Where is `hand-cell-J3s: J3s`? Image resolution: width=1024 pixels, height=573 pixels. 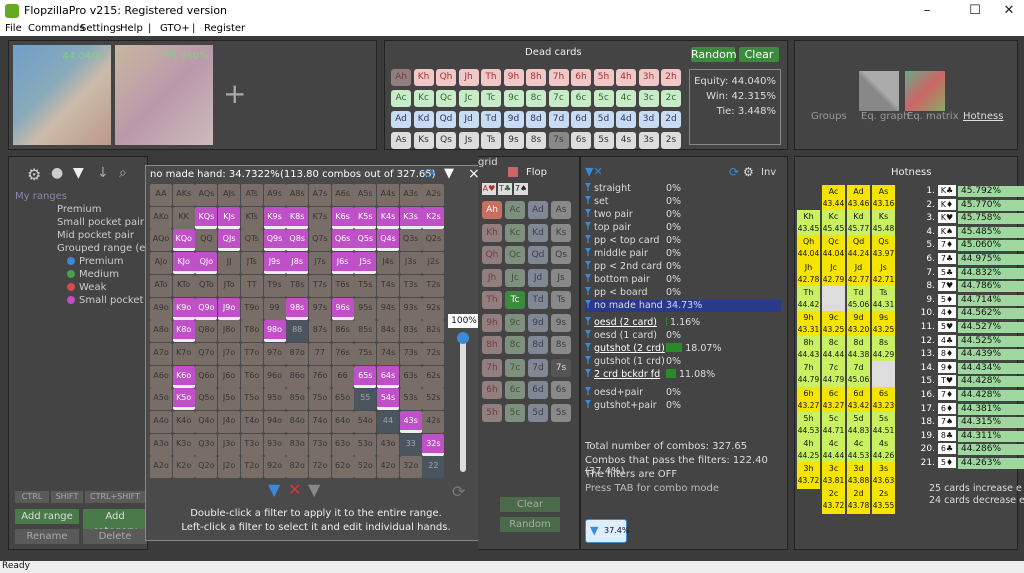
hand-cell-J3s: J3s is located at coordinates (410, 263).